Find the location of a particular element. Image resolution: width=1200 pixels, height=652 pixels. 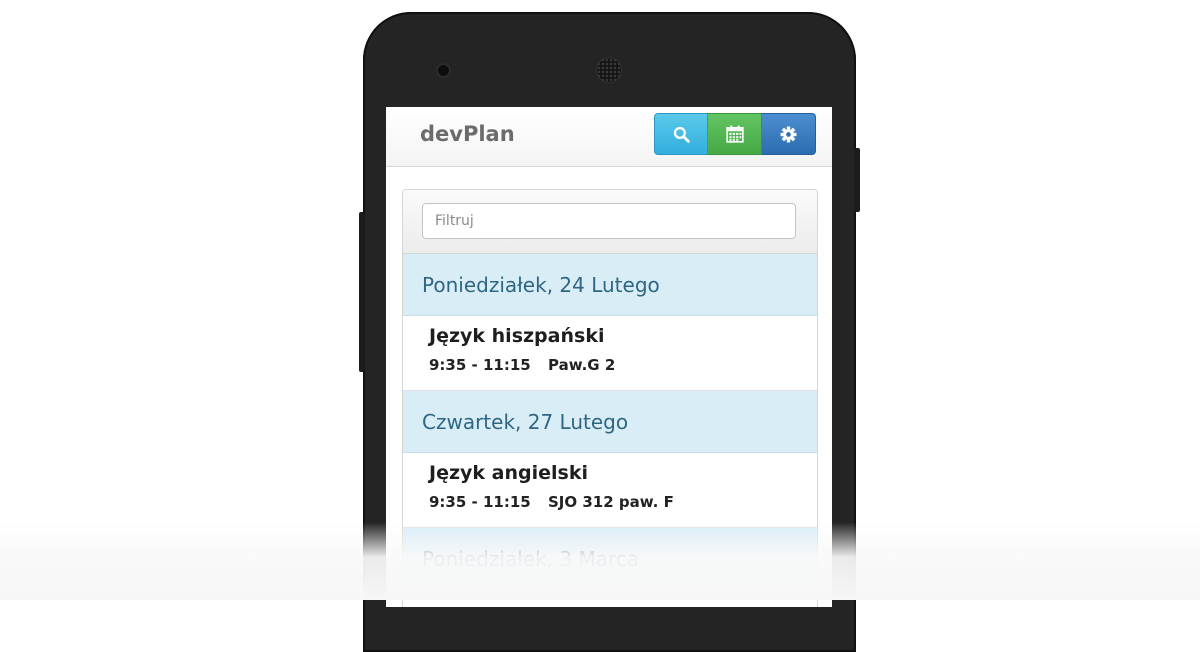

settings-button is located at coordinates (789, 134).